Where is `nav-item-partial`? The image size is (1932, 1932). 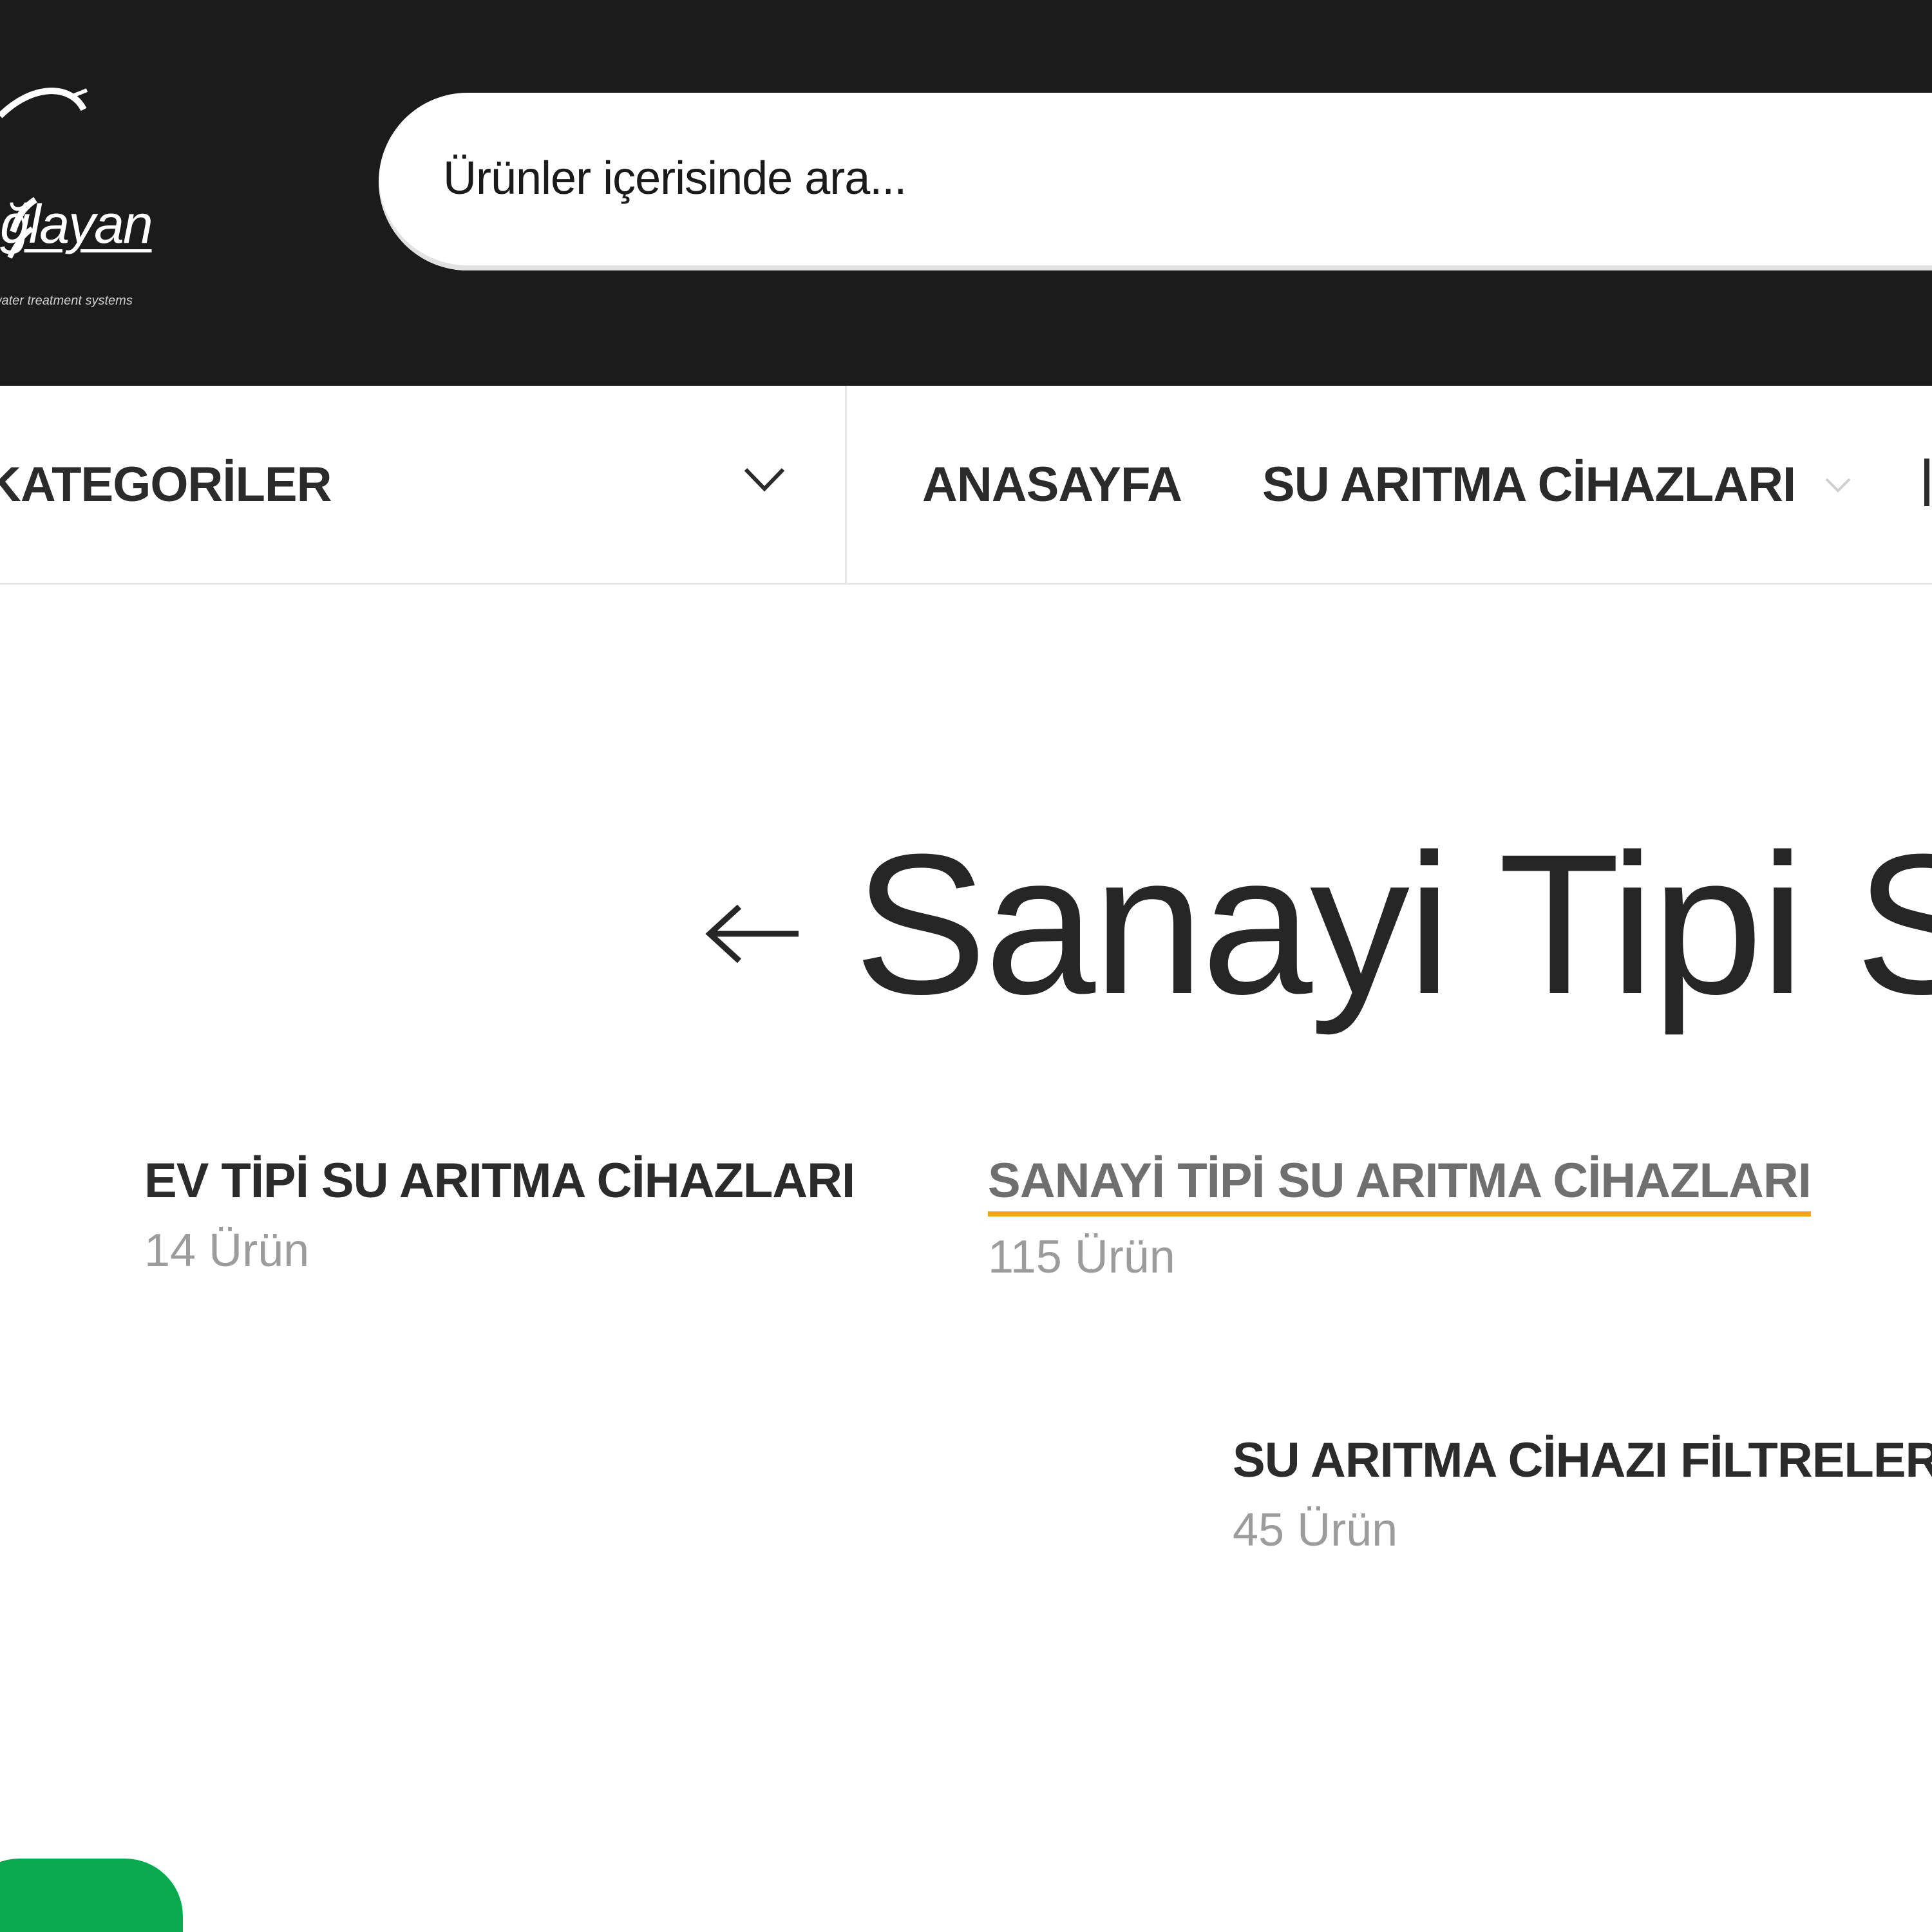 nav-item-partial is located at coordinates (1927, 482).